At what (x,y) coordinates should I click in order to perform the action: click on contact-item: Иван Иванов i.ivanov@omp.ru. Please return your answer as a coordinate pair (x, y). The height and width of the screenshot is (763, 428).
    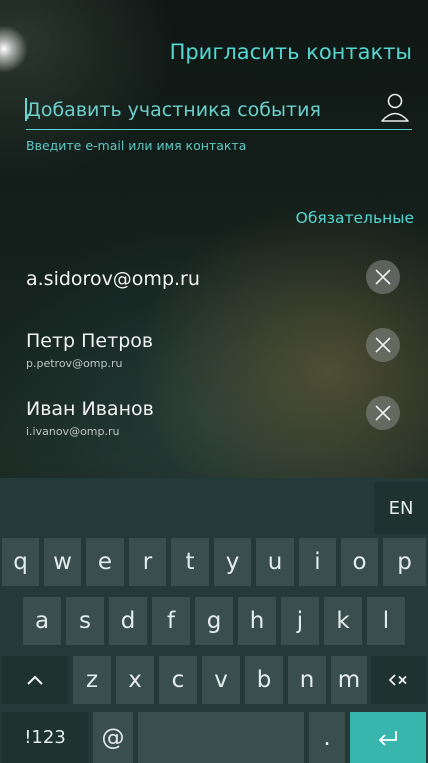
    Looking at the image, I should click on (219, 422).